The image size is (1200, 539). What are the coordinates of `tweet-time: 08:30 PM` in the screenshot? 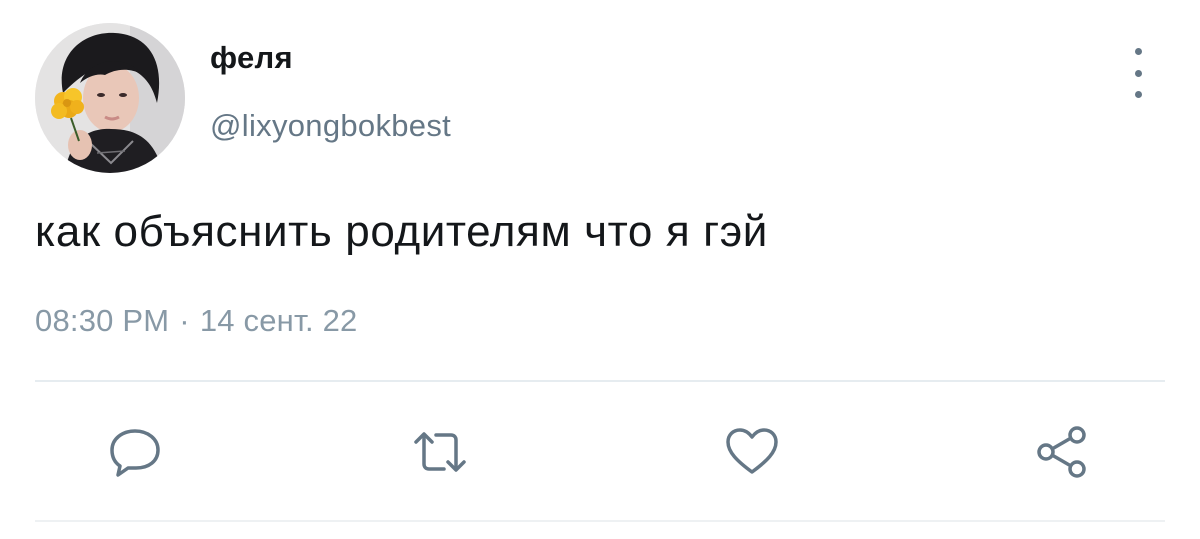 It's located at (102, 320).